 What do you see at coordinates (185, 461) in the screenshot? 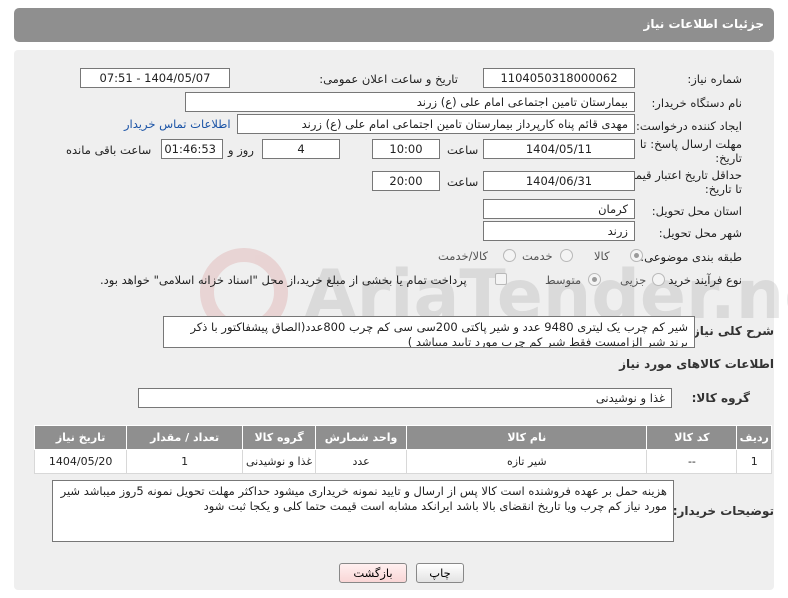
I see `cell-quantity: 1` at bounding box center [185, 461].